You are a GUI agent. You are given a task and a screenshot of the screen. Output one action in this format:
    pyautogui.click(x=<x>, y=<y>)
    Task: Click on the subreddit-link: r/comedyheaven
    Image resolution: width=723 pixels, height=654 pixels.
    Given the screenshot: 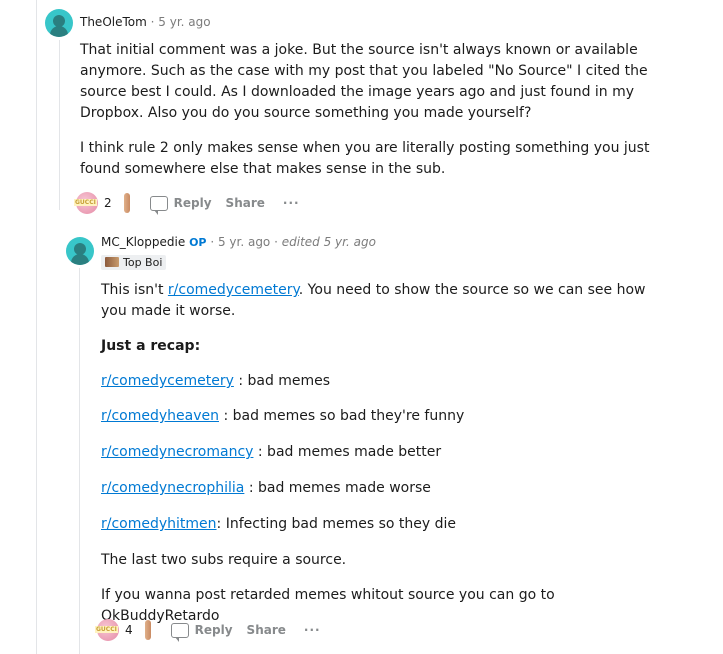 What is the action you would take?
    pyautogui.click(x=160, y=416)
    